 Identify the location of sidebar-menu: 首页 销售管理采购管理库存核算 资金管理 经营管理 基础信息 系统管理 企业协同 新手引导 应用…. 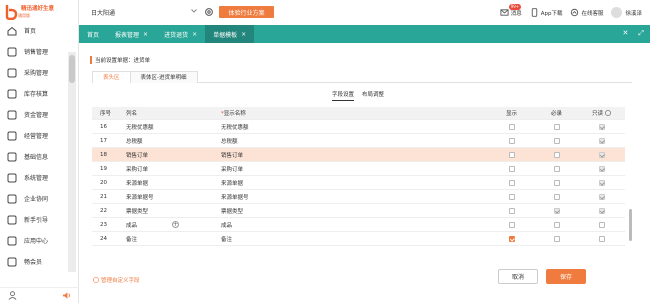
(34, 146).